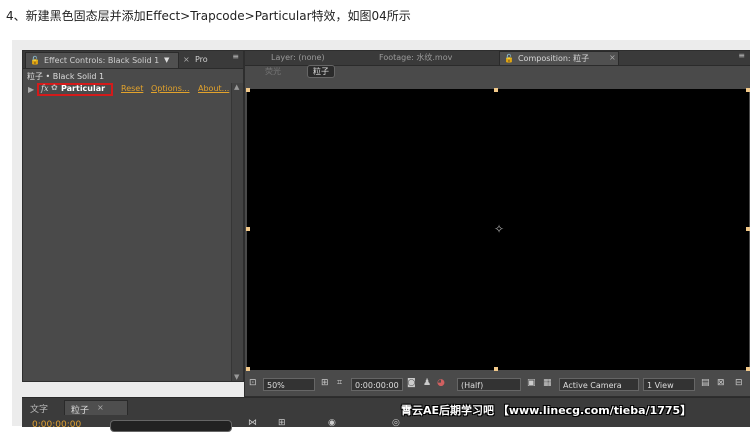  Describe the element at coordinates (321, 71) in the screenshot. I see `breadcrumb-item-active: 粒子` at that location.